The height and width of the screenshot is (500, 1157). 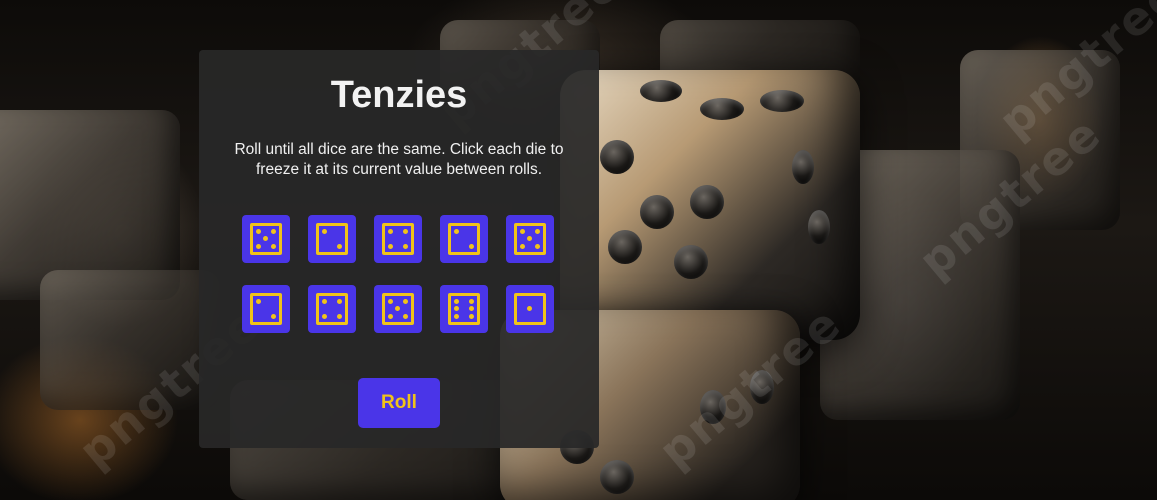 What do you see at coordinates (399, 403) in the screenshot?
I see `roll-button: Roll` at bounding box center [399, 403].